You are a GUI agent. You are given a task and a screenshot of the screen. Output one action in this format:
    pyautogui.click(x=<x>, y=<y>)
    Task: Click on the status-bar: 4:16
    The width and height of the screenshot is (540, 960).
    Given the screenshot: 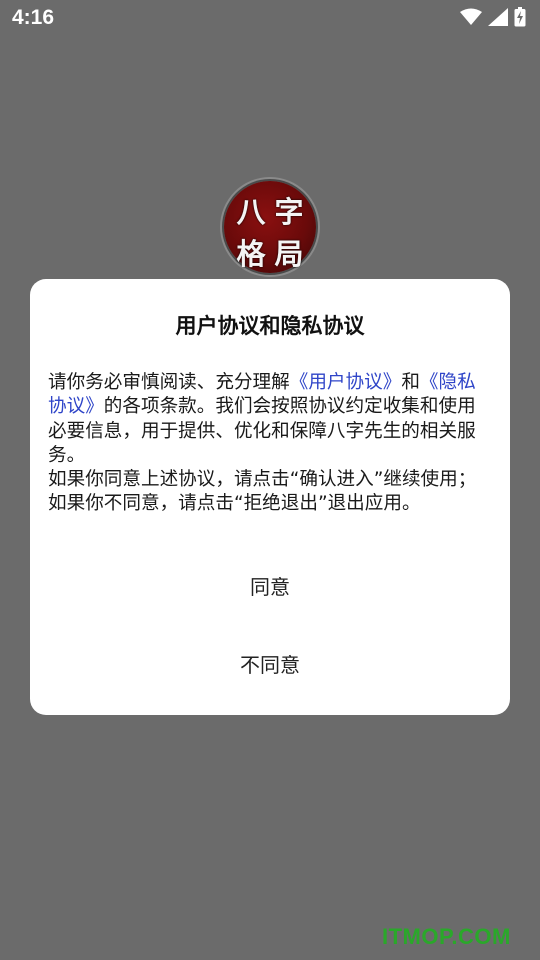 What is the action you would take?
    pyautogui.click(x=270, y=18)
    